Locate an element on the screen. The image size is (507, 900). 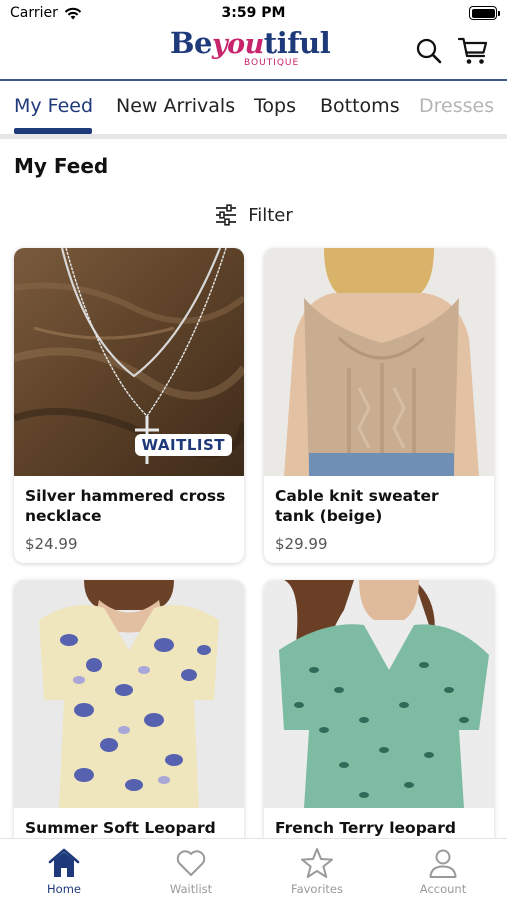
product-name: Cable knit sweater tank (beige) is located at coordinates (357, 506).